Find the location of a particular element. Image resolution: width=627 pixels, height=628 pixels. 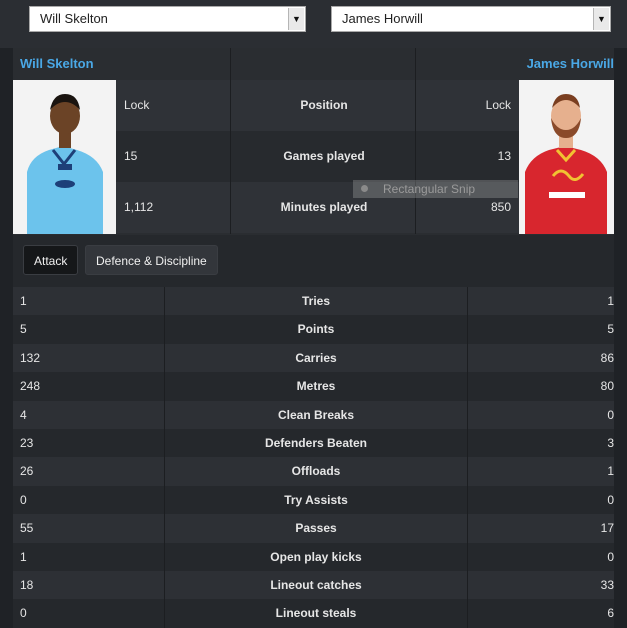

stat-label: Tries is located at coordinates (316, 301).